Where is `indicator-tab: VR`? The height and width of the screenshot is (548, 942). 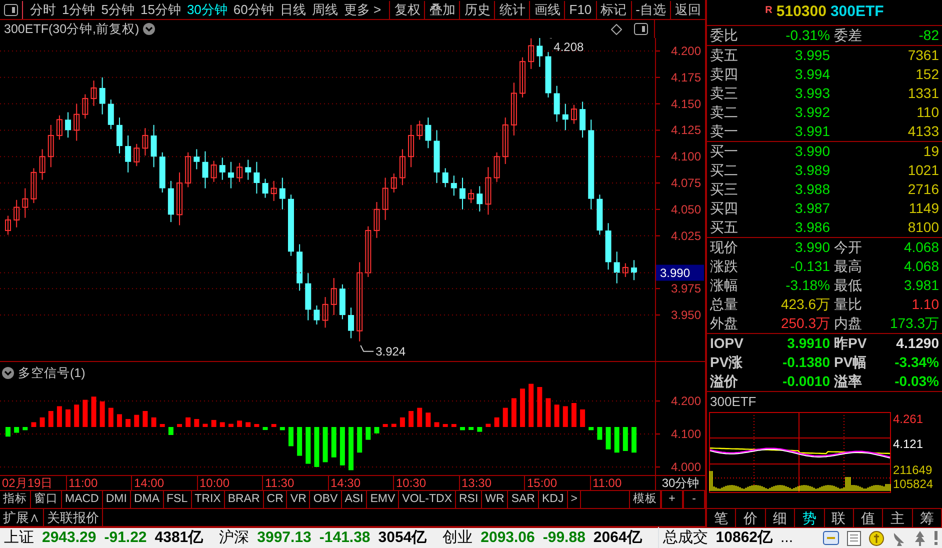 indicator-tab: VR is located at coordinates (298, 499).